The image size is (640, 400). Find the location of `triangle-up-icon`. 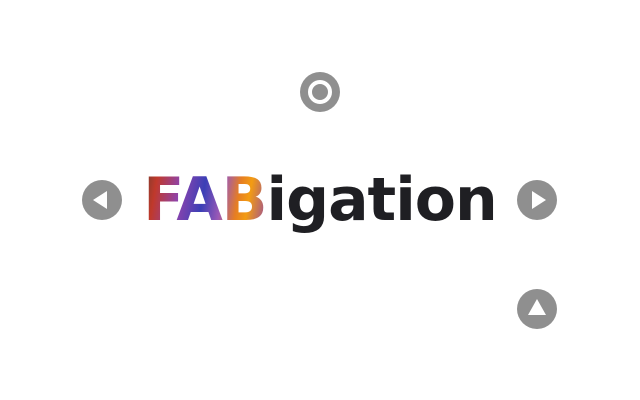

triangle-up-icon is located at coordinates (537, 307).